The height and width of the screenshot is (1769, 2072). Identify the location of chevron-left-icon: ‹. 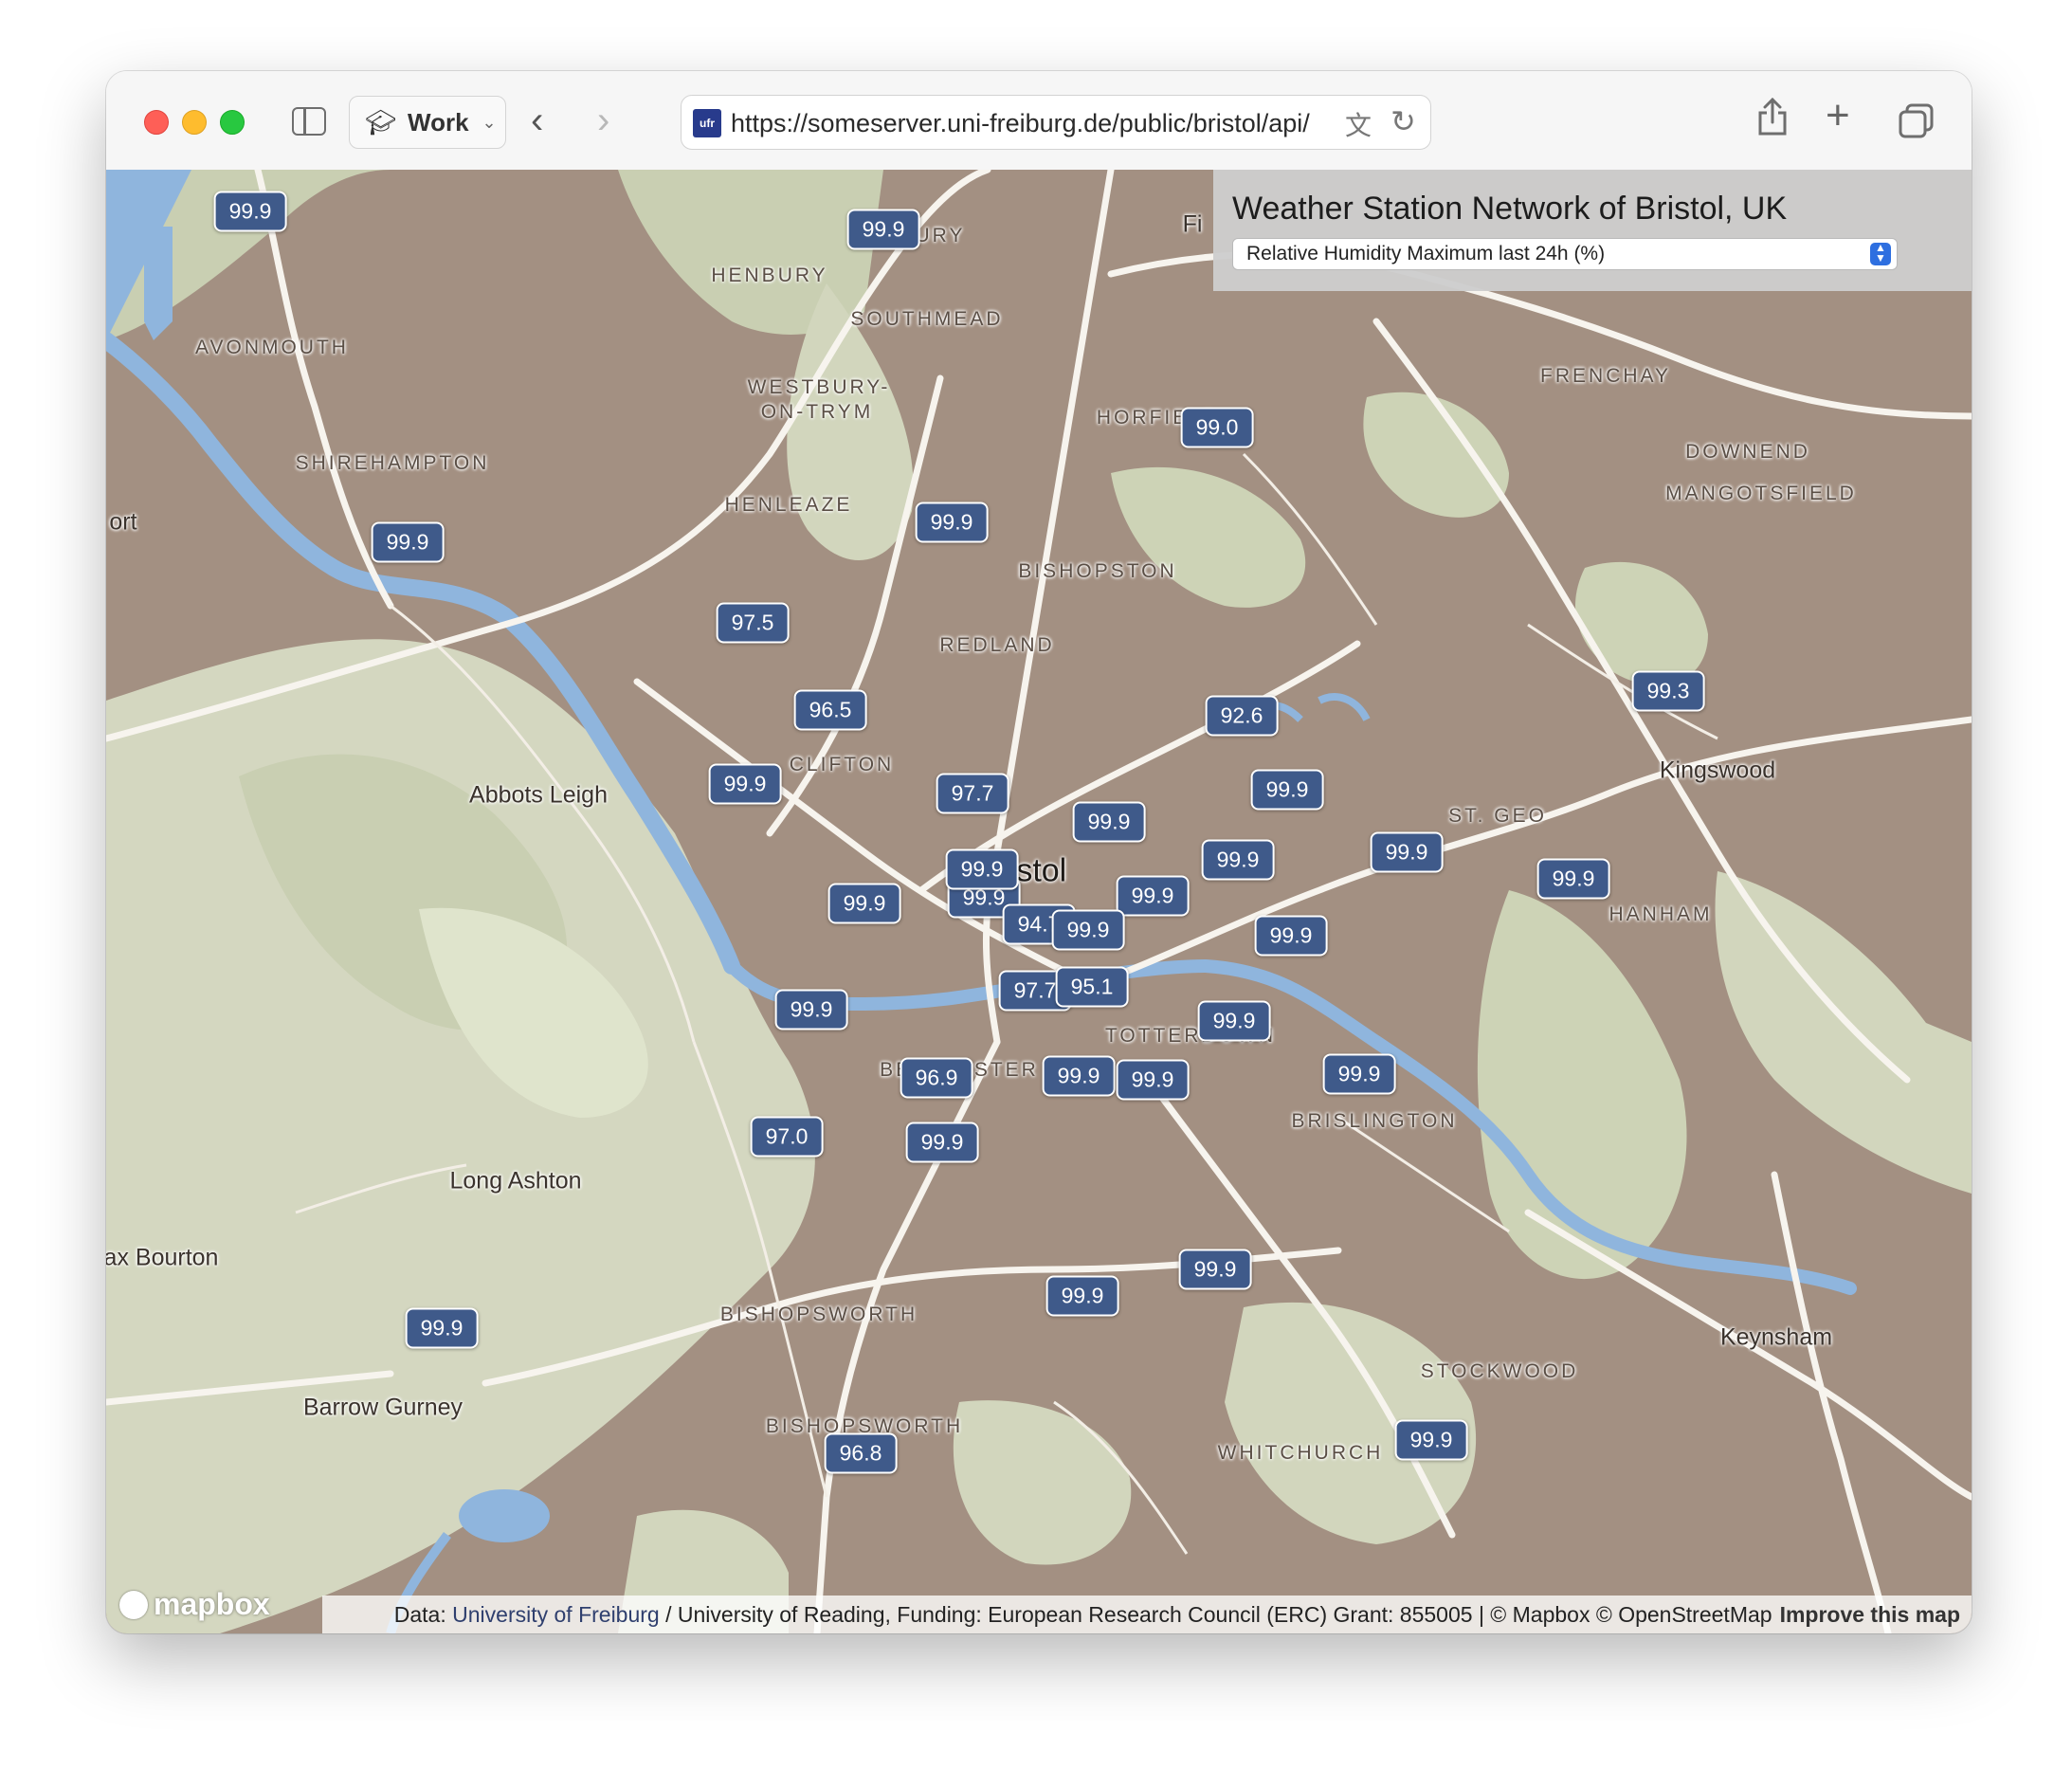
(537, 121).